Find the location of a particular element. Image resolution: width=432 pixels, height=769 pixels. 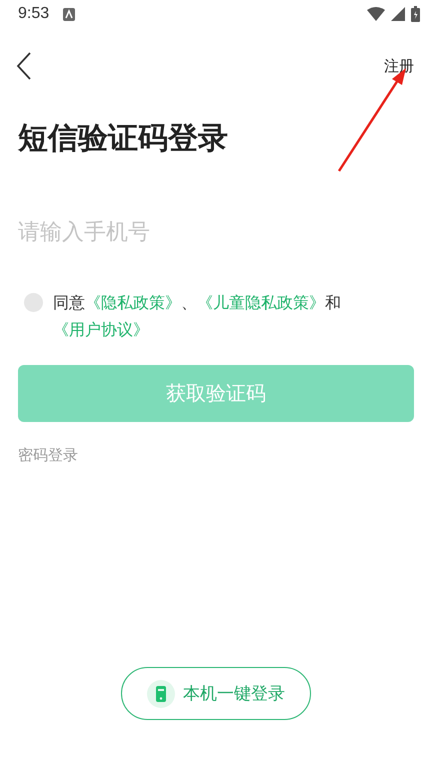

back-button is located at coordinates (24, 66).